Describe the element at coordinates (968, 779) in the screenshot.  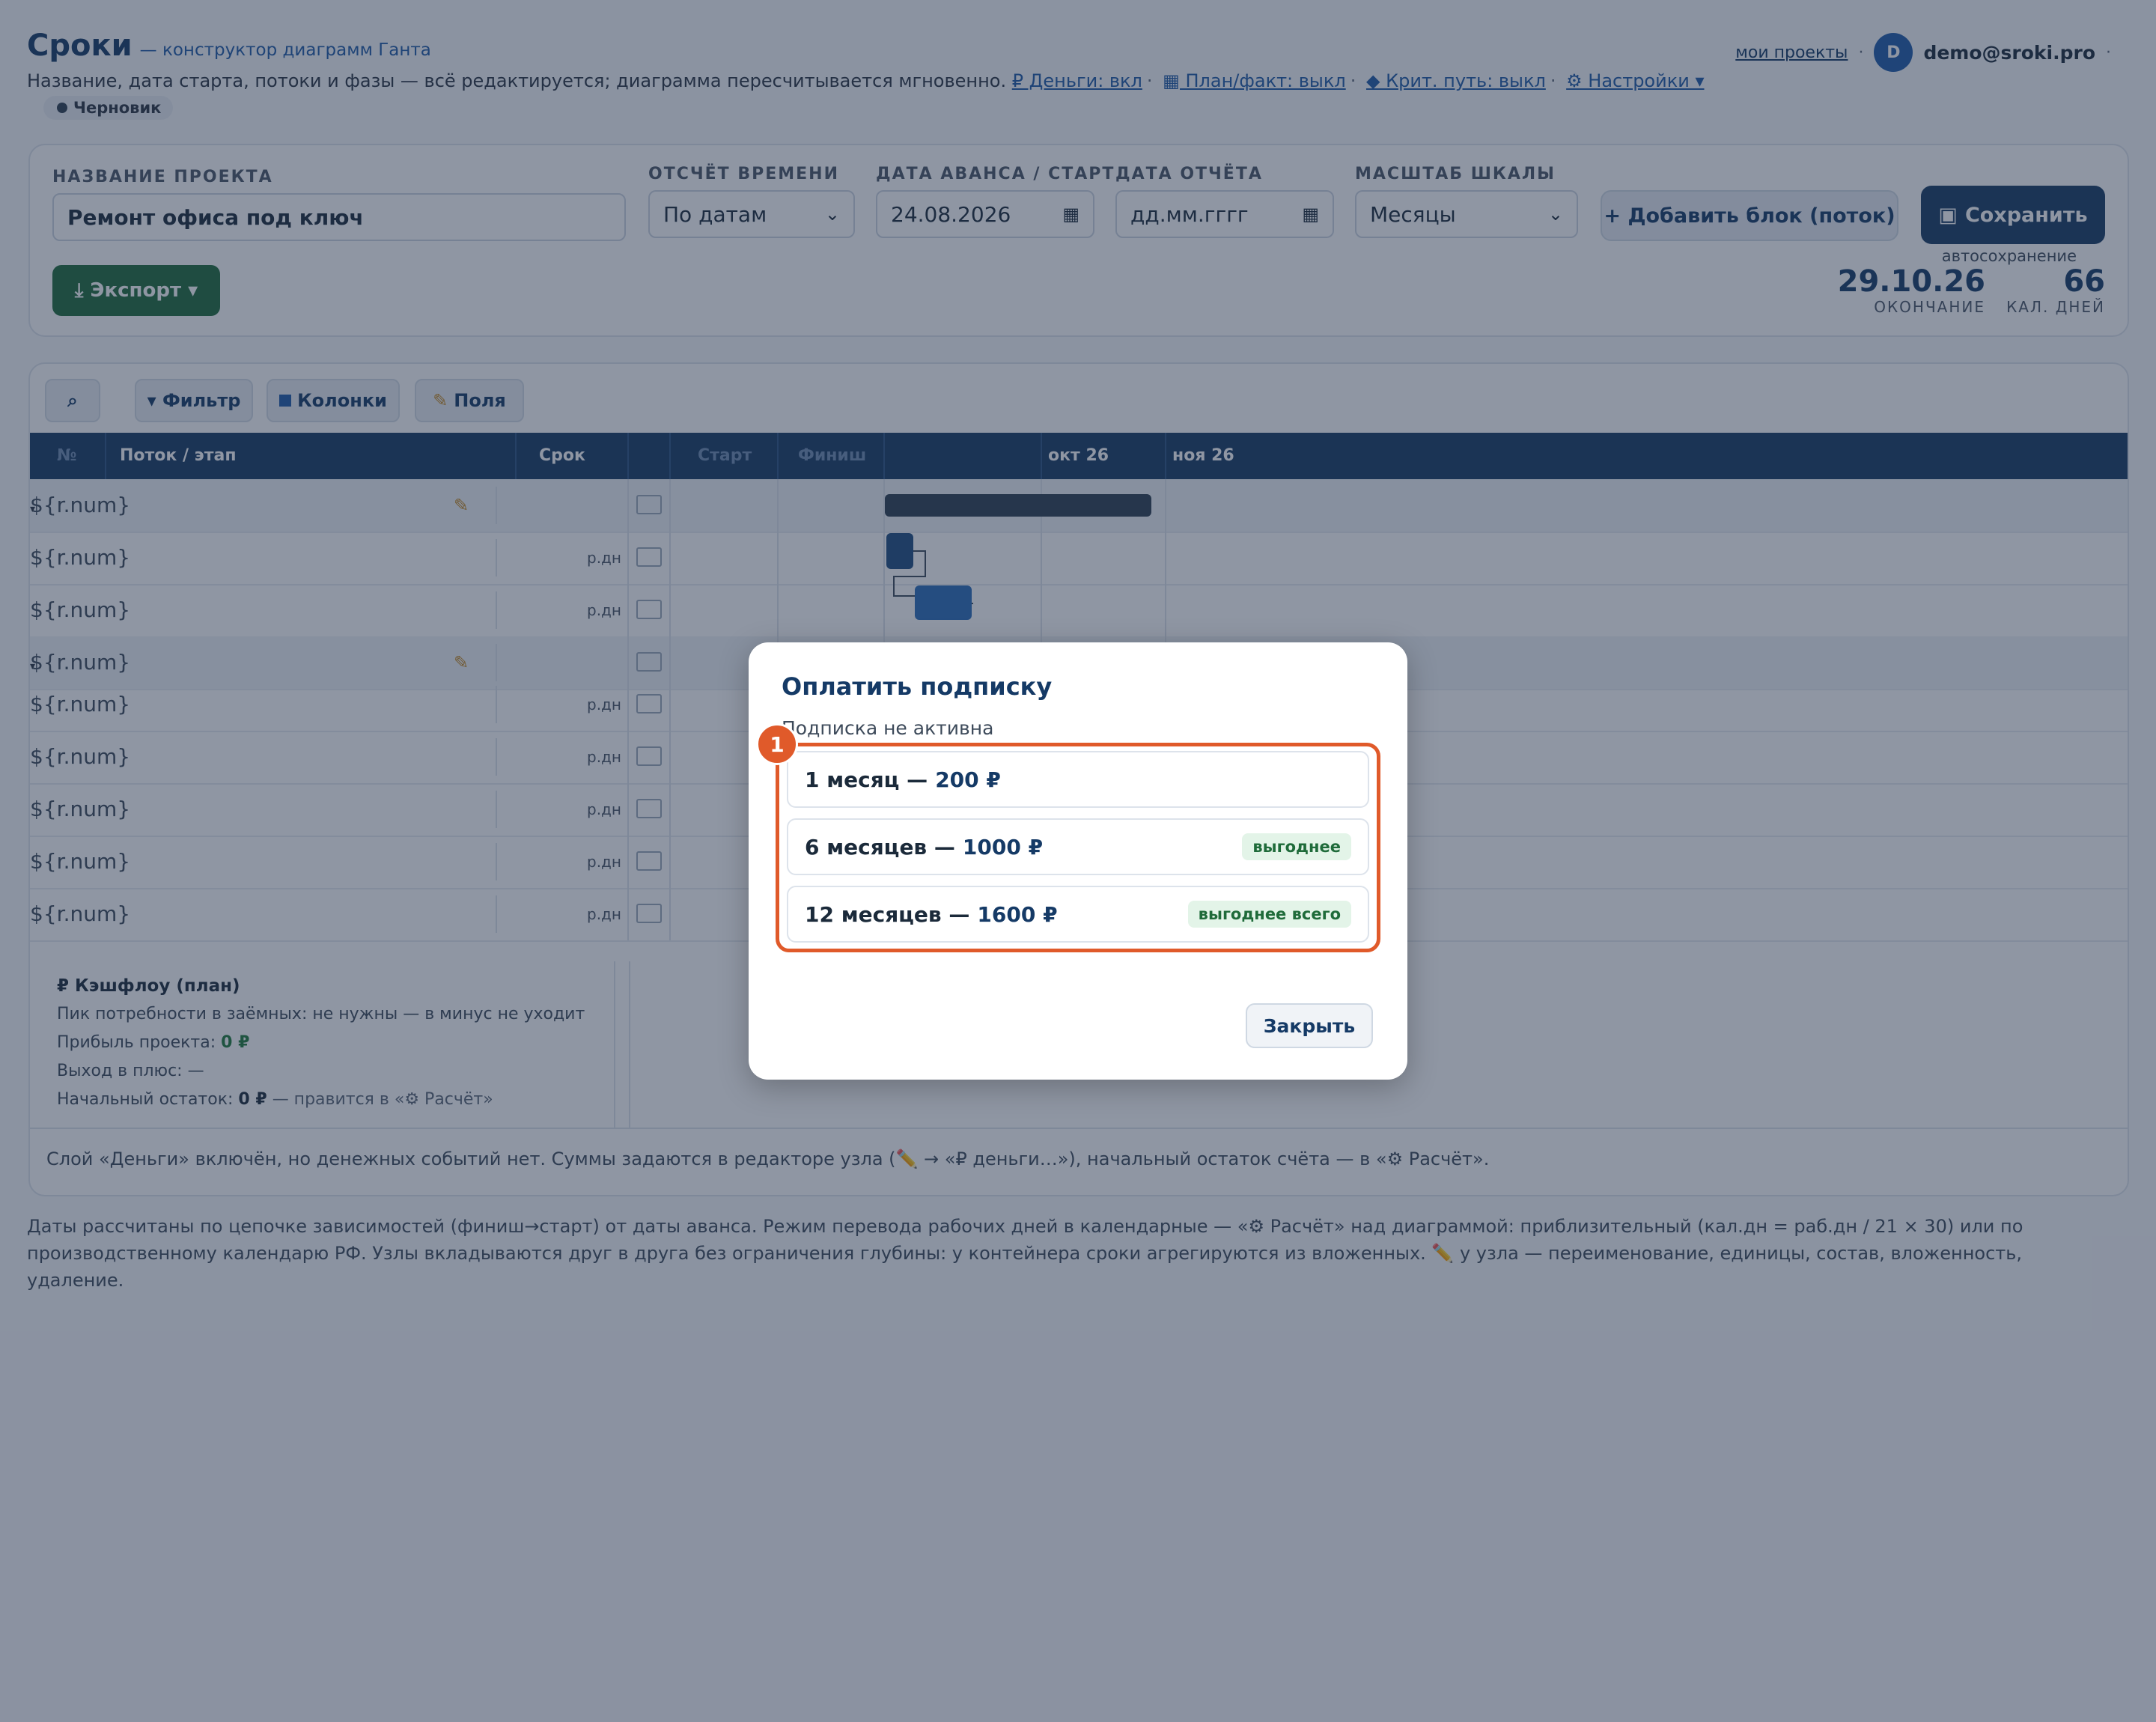
I see `plan-price: 200 ₽` at that location.